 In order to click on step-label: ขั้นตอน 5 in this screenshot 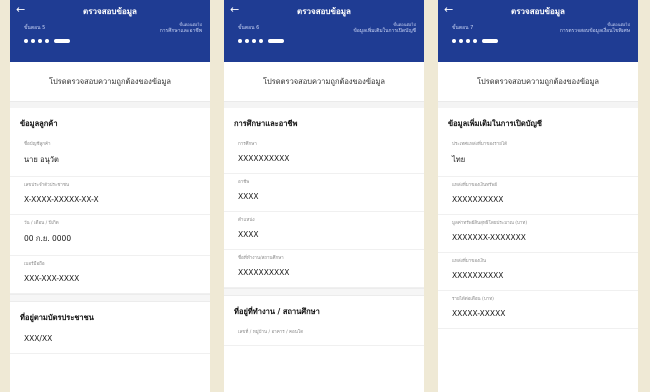, I will do `click(35, 28)`.